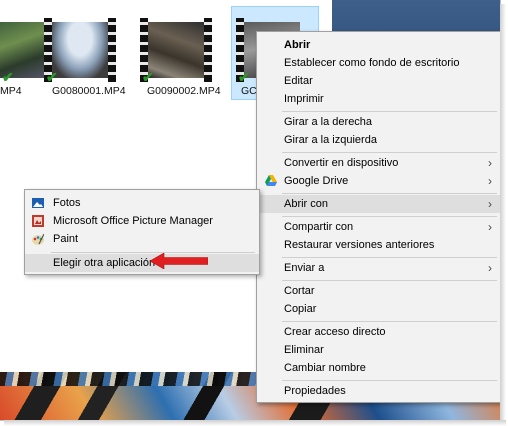  I want to click on submenu-item-paint: Paint, so click(142, 239).